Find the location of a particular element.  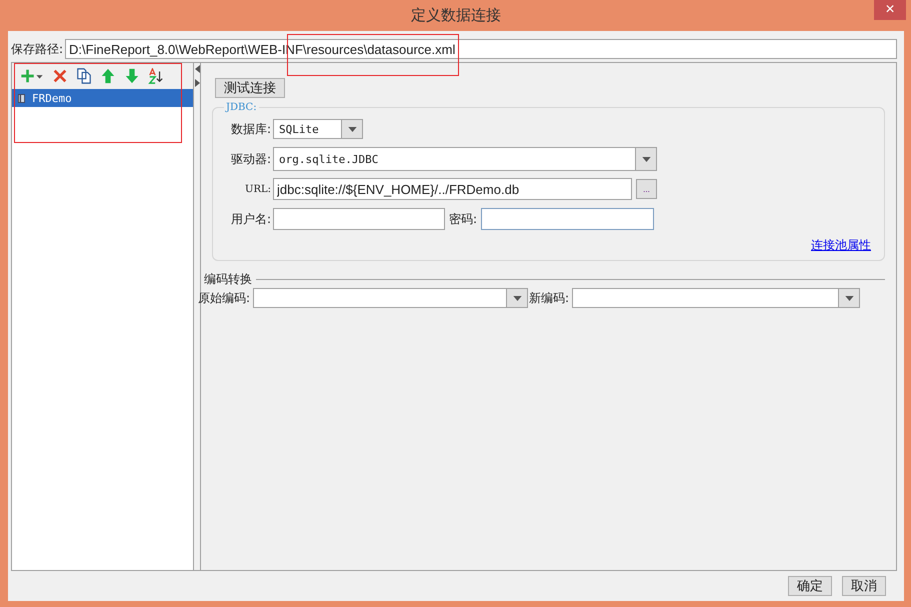

close-button: × is located at coordinates (890, 10).